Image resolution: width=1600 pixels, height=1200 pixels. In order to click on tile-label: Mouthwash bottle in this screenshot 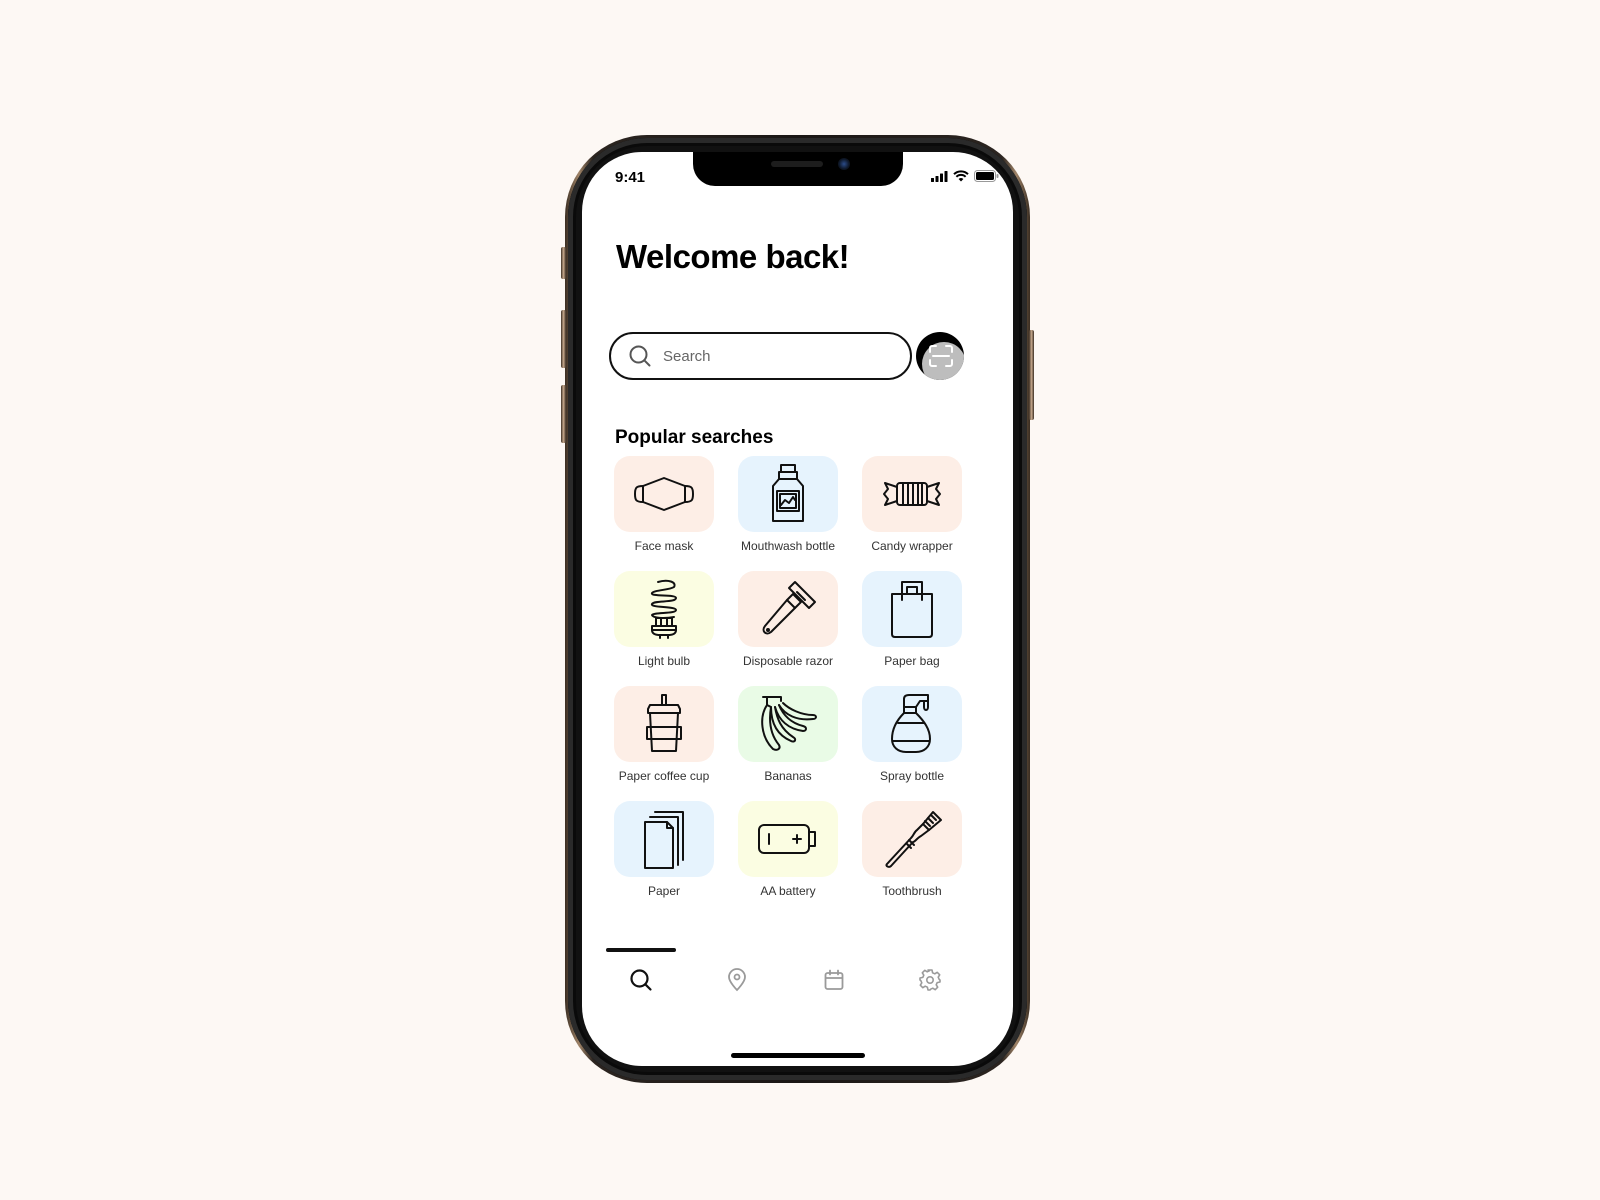, I will do `click(788, 546)`.